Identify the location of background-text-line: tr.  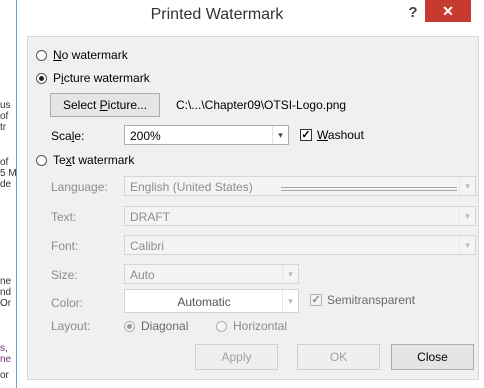
(3, 127).